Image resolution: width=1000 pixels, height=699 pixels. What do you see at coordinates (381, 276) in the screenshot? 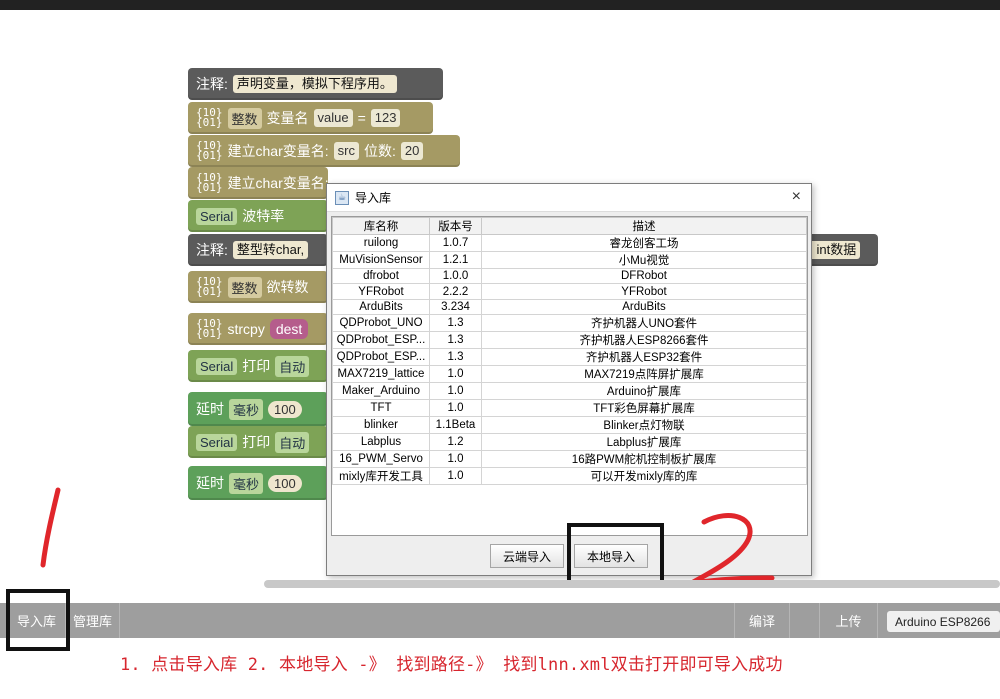
I see `library-name-cell: dfrobot` at bounding box center [381, 276].